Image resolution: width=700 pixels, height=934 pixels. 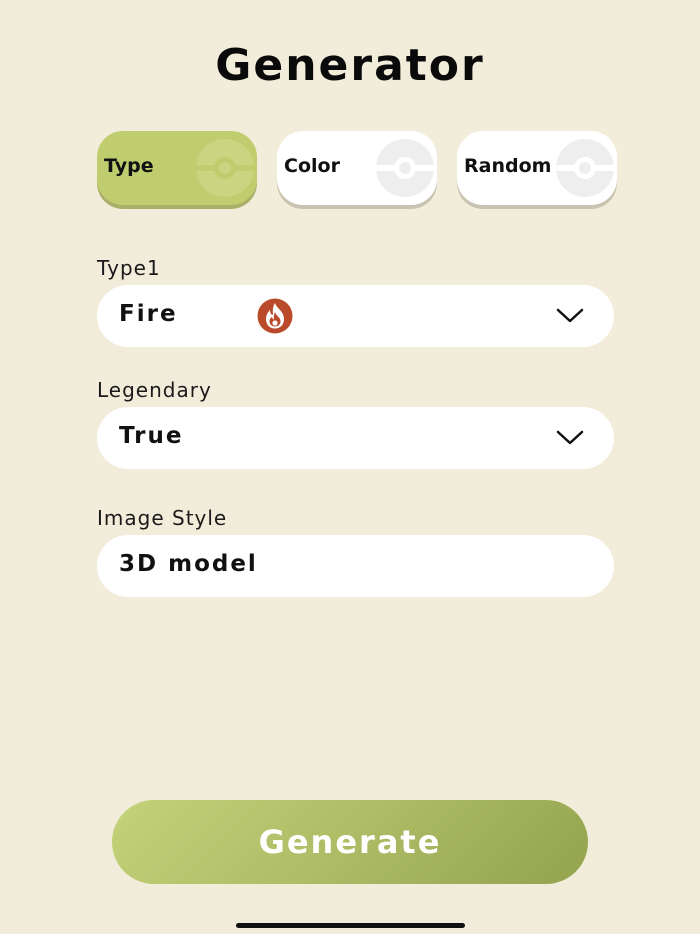 What do you see at coordinates (162, 518) in the screenshot?
I see `image-style-label: Image Style` at bounding box center [162, 518].